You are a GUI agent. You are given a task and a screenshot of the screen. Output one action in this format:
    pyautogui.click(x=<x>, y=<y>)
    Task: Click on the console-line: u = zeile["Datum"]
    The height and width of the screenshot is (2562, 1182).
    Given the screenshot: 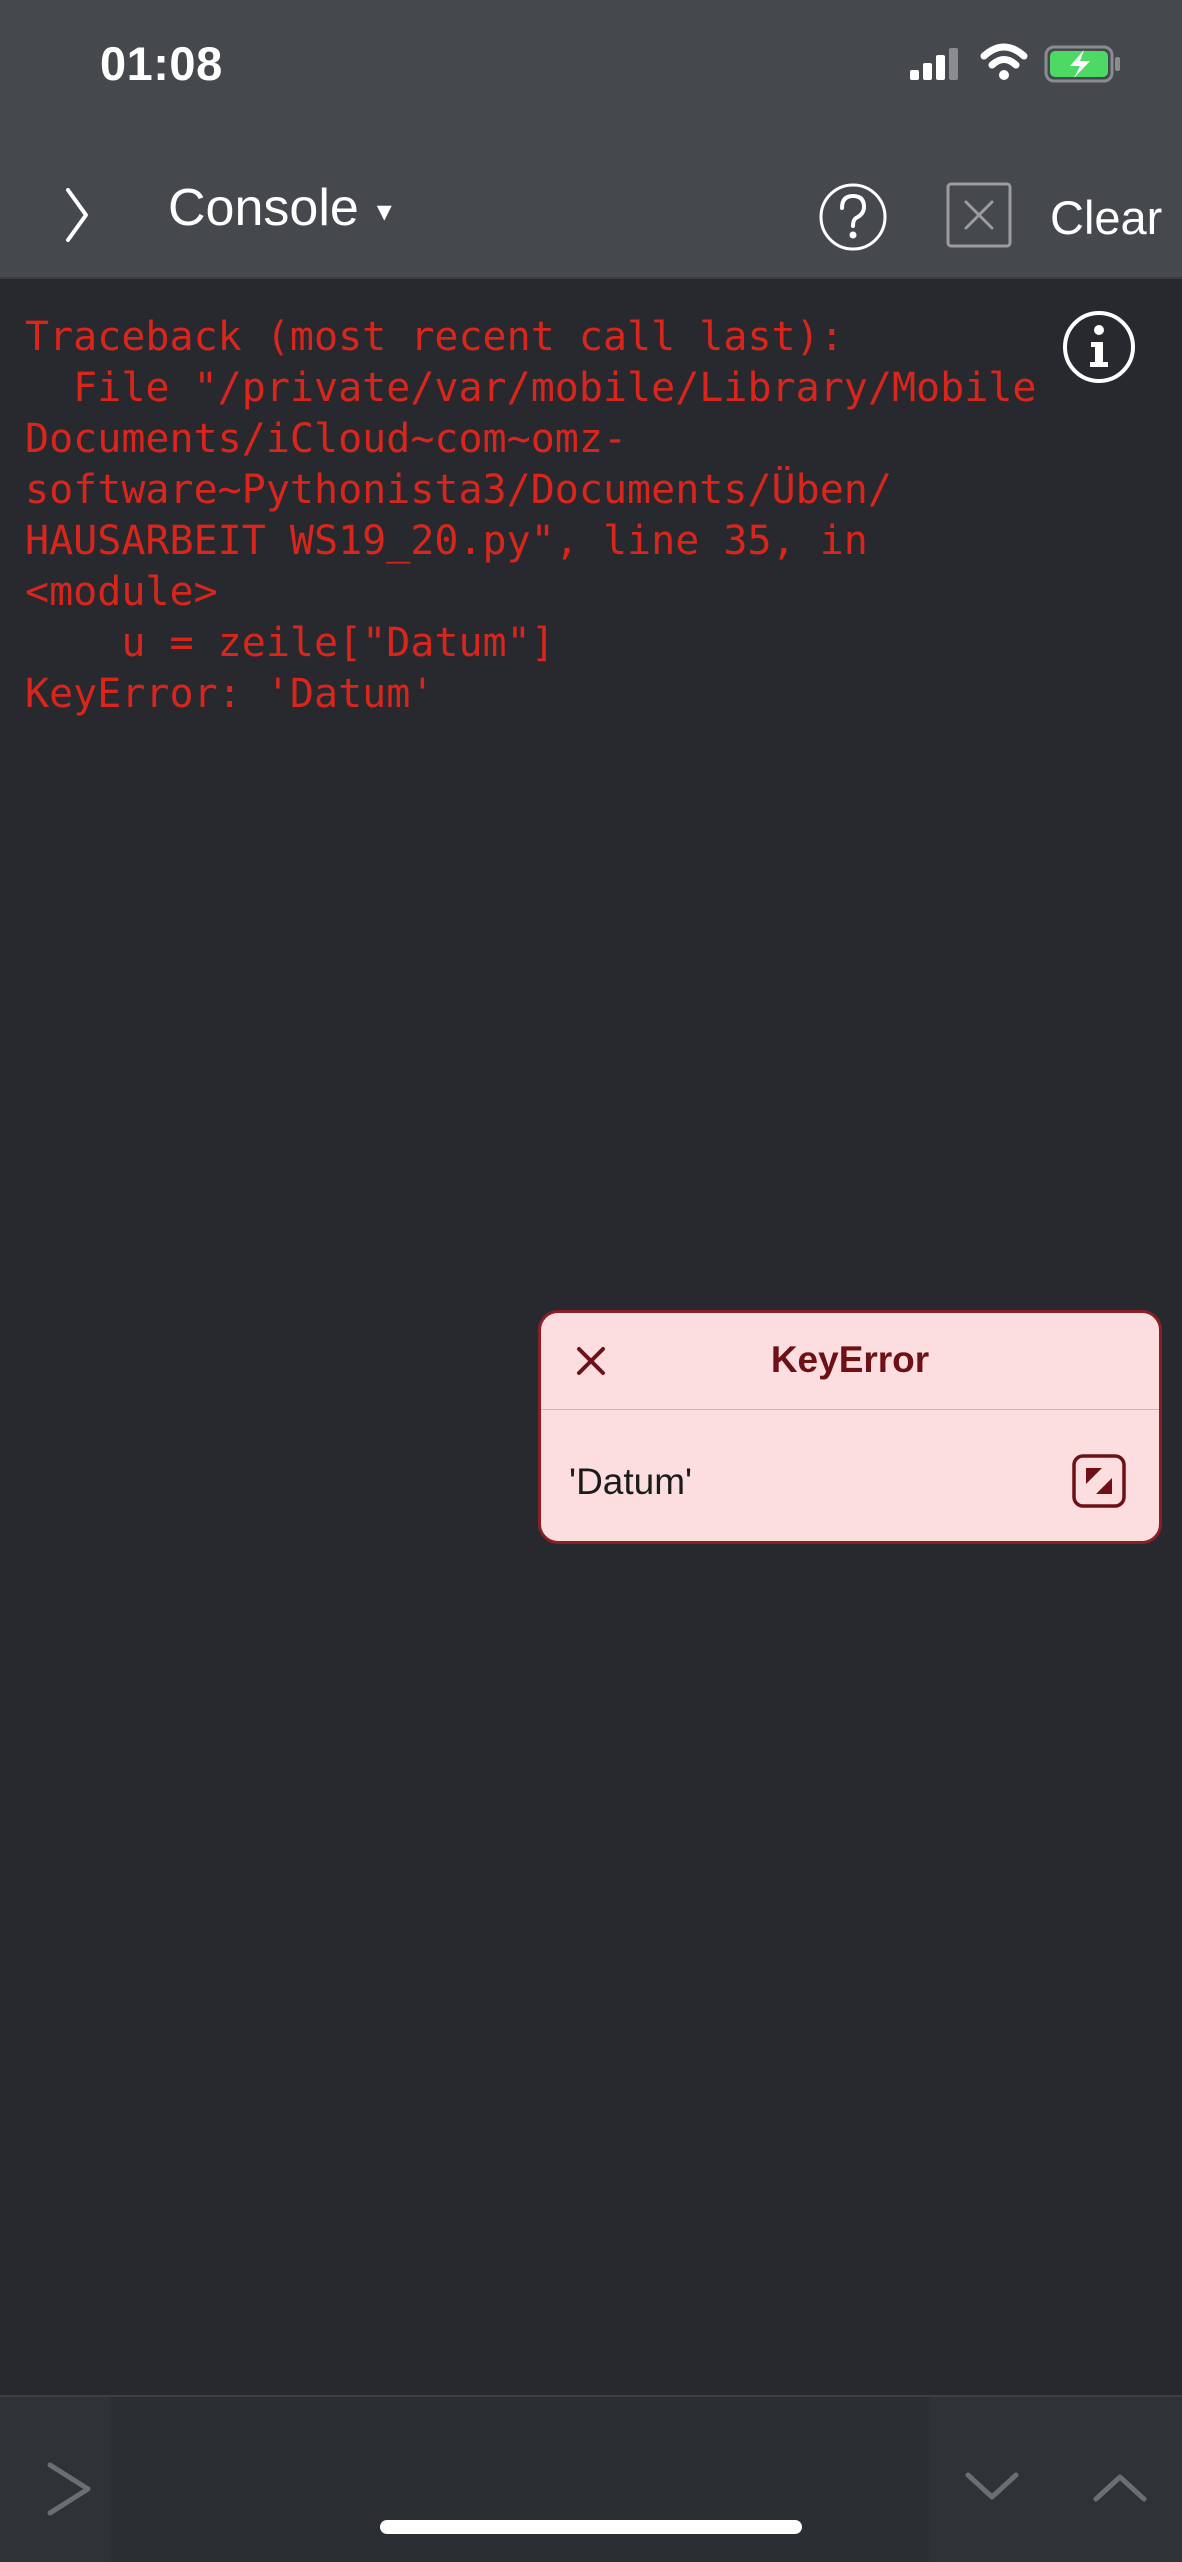 What is the action you would take?
    pyautogui.click(x=290, y=643)
    